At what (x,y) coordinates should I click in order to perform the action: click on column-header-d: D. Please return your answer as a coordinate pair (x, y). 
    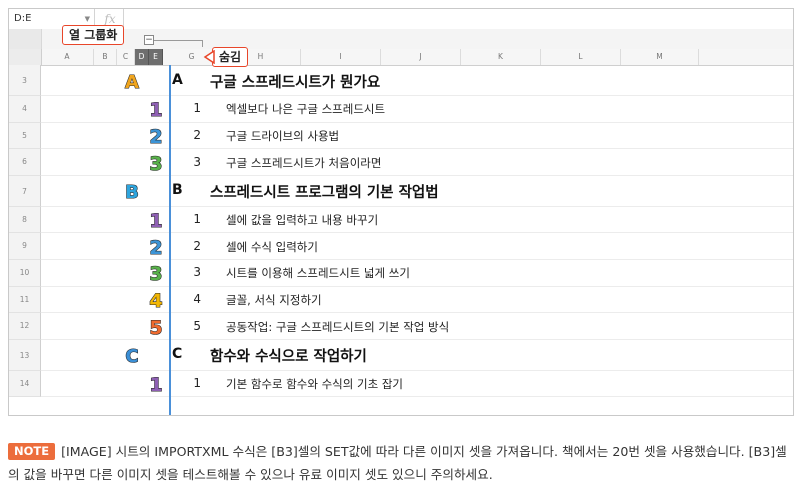
    Looking at the image, I should click on (142, 57).